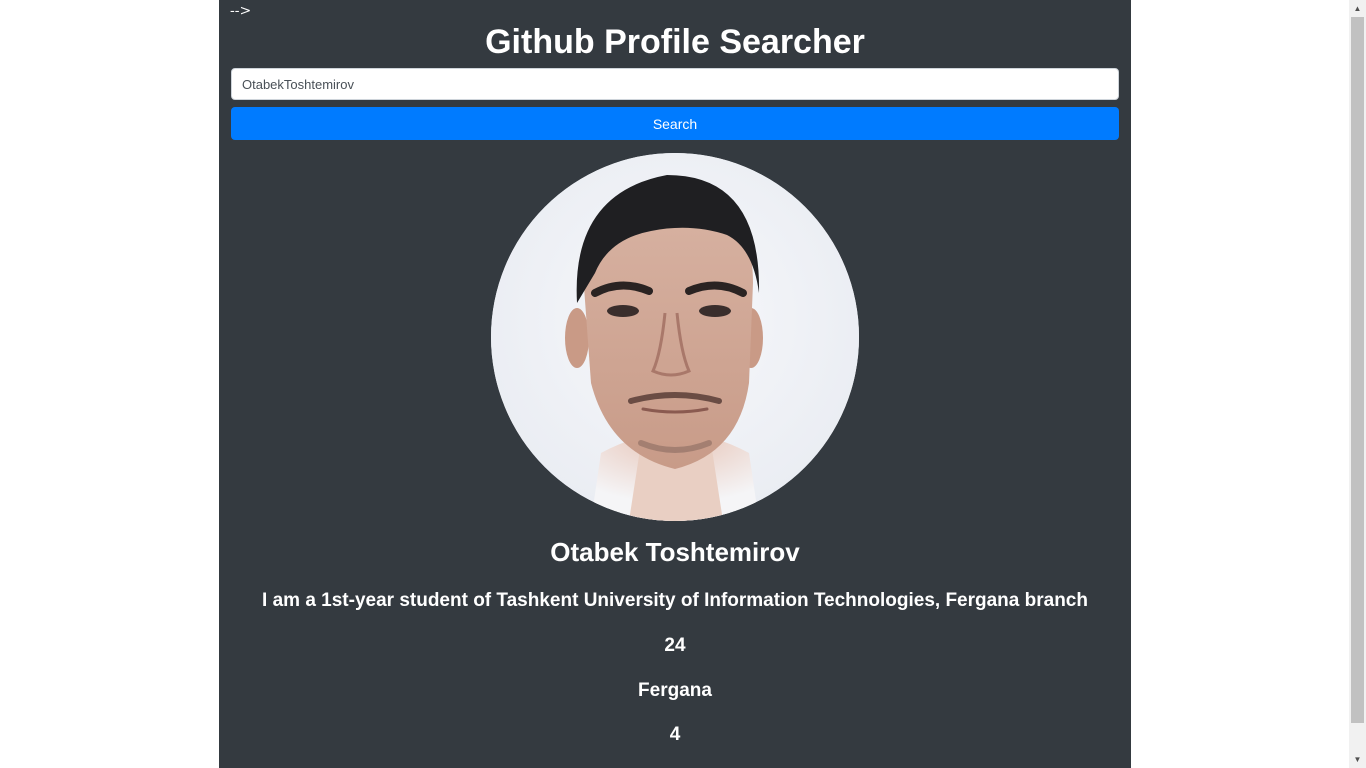  Describe the element at coordinates (1357, 759) in the screenshot. I see `triangle-down-icon: ▼` at that location.